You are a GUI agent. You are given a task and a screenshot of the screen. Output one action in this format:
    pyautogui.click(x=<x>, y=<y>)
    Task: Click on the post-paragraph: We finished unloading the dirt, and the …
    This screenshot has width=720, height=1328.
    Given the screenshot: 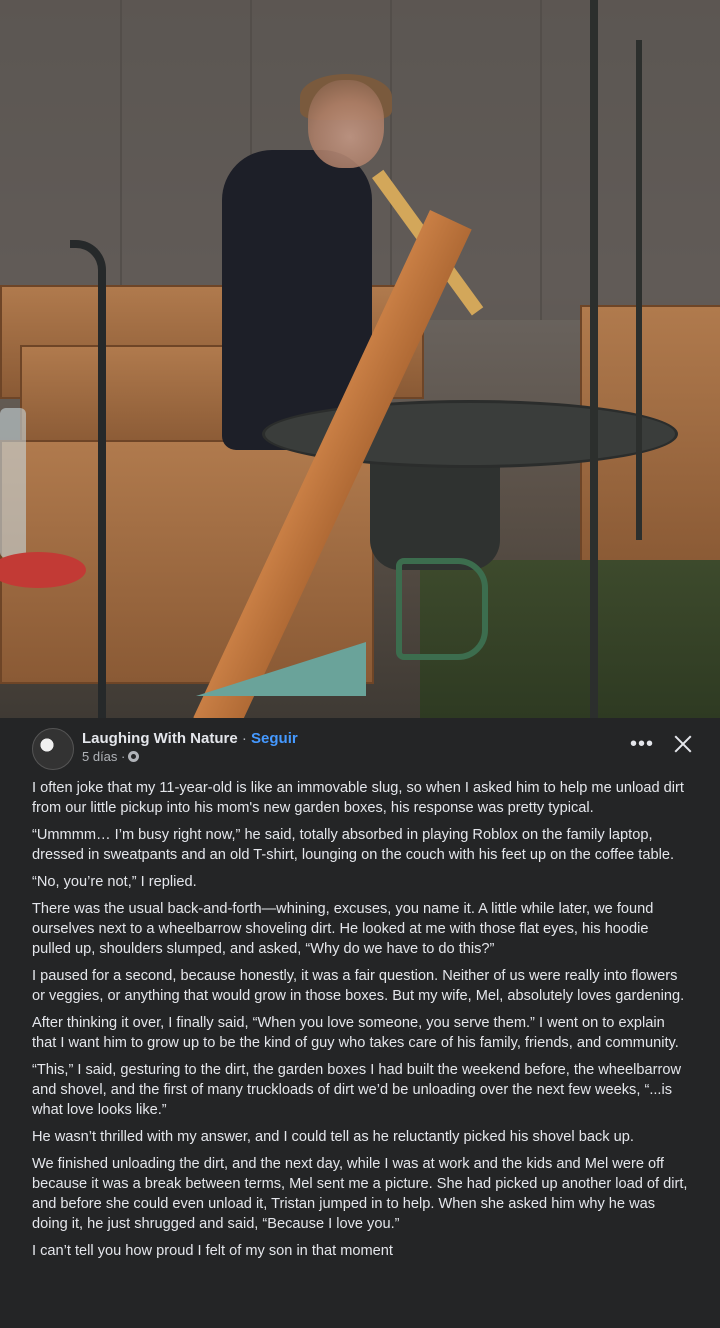 What is the action you would take?
    pyautogui.click(x=360, y=1194)
    